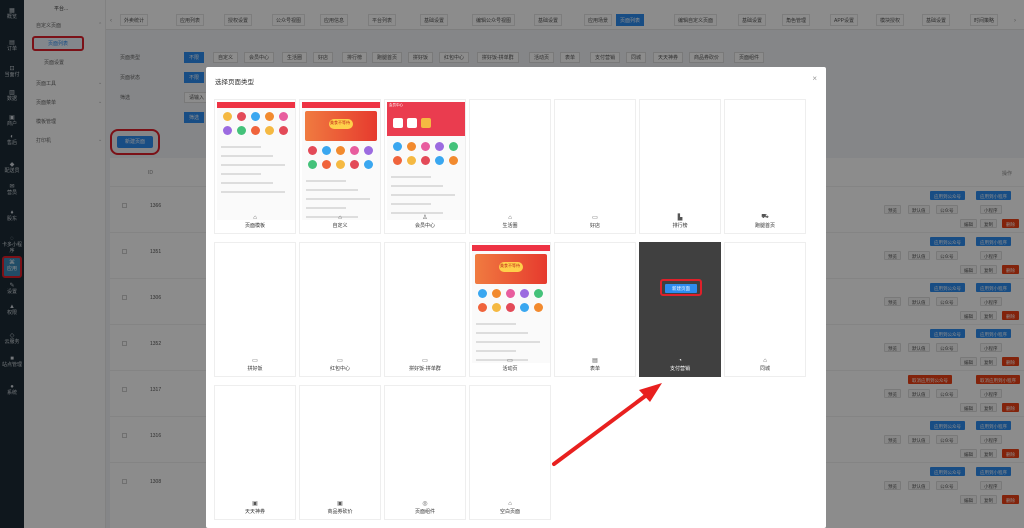  I want to click on page-type-label: 会员中心, so click(424, 226).